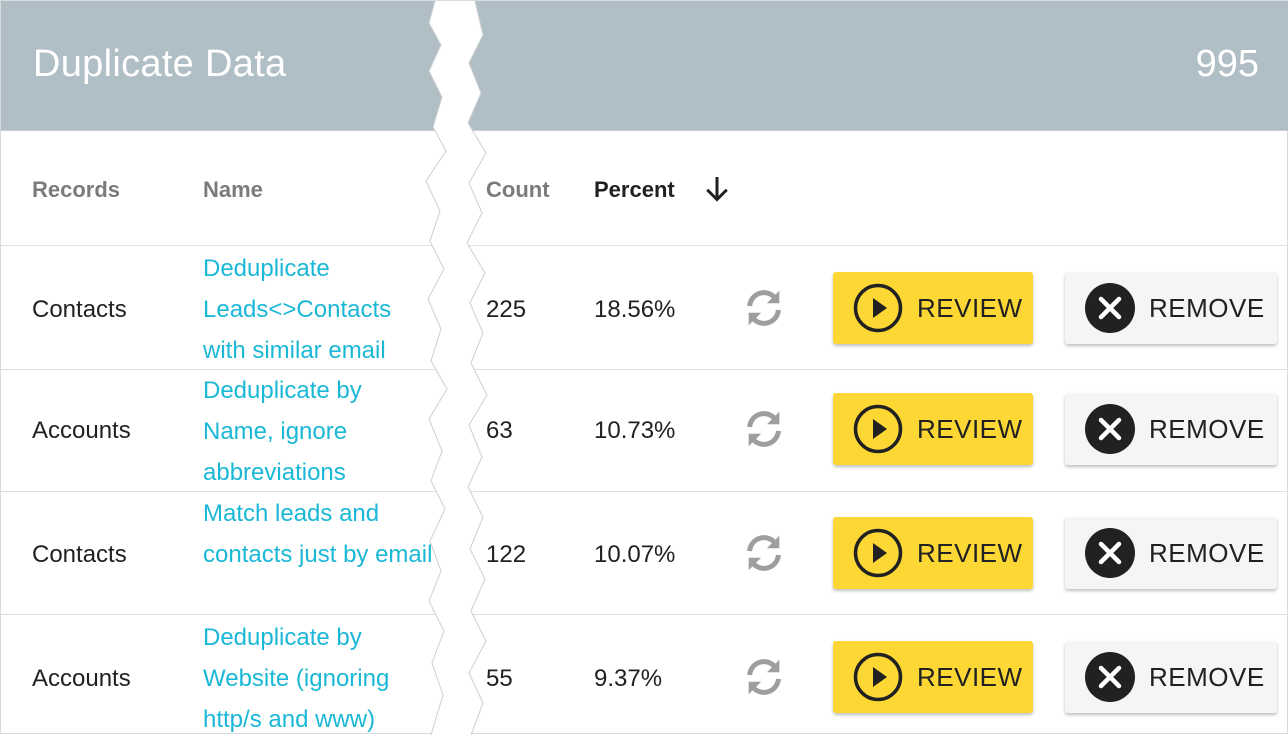 The image size is (1288, 740). I want to click on count-cell: 225, so click(506, 309).